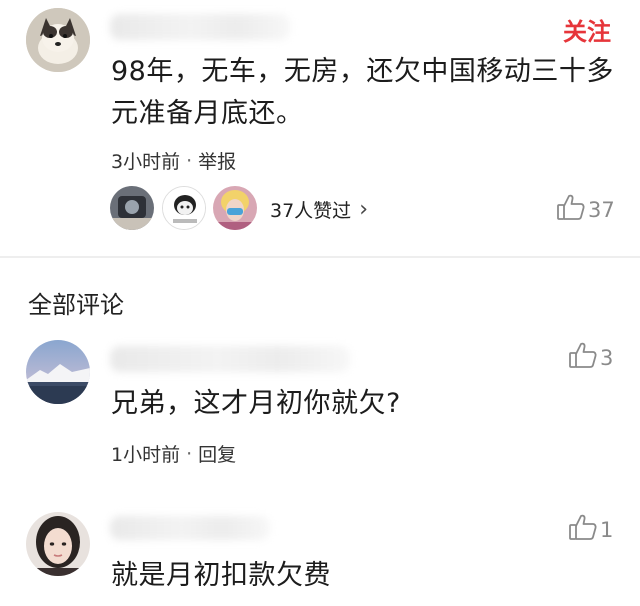 The width and height of the screenshot is (640, 606). I want to click on author-name-blurred, so click(200, 27).